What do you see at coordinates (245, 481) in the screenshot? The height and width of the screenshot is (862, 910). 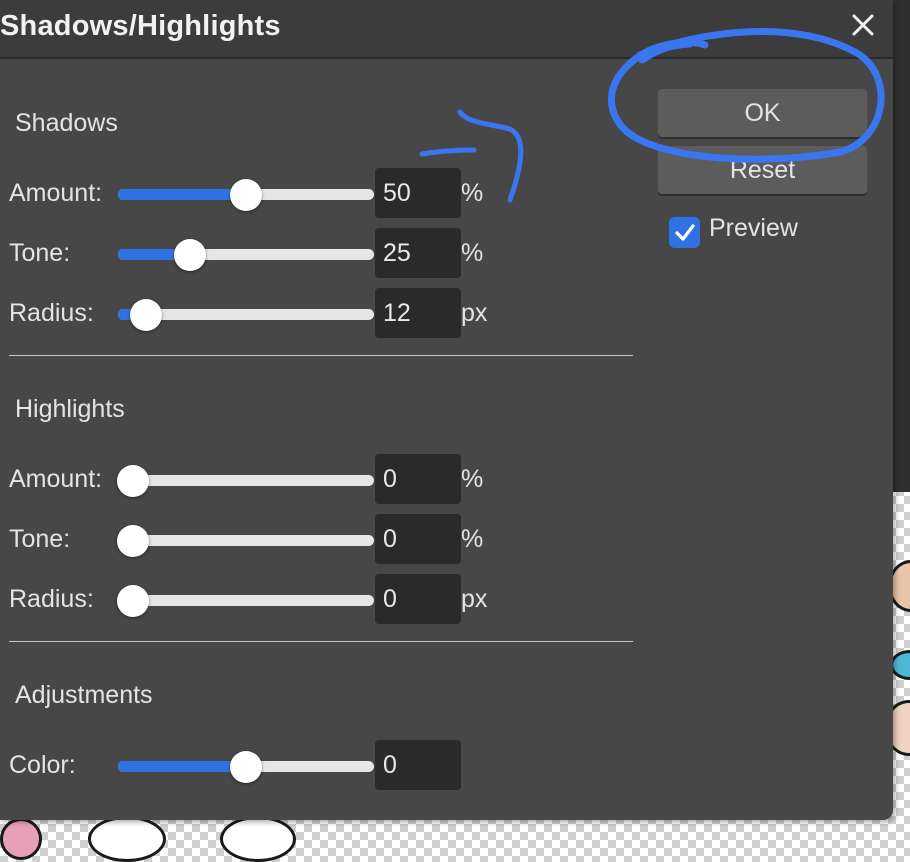 I see `highlights-amount-slider` at bounding box center [245, 481].